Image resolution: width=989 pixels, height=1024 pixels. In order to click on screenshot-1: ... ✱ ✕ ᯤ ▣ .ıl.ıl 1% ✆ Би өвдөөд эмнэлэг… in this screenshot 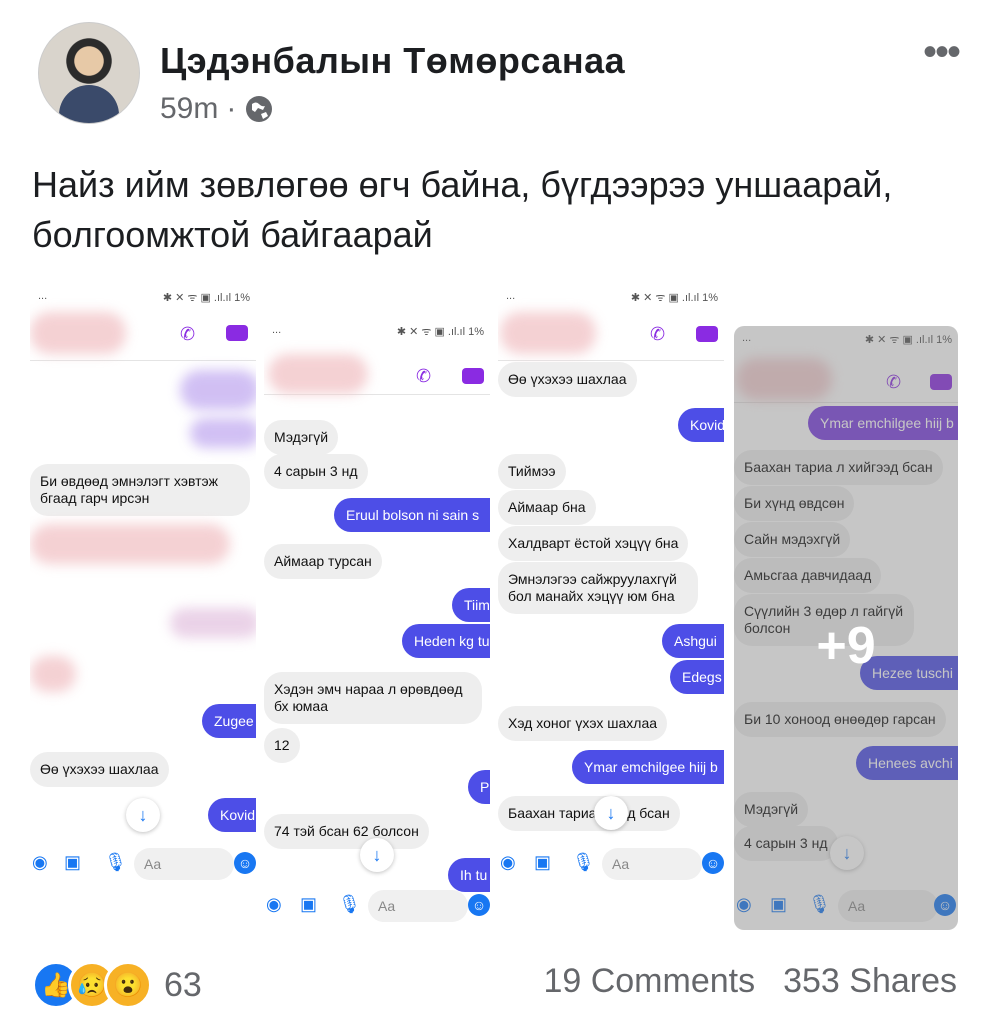, I will do `click(143, 584)`.